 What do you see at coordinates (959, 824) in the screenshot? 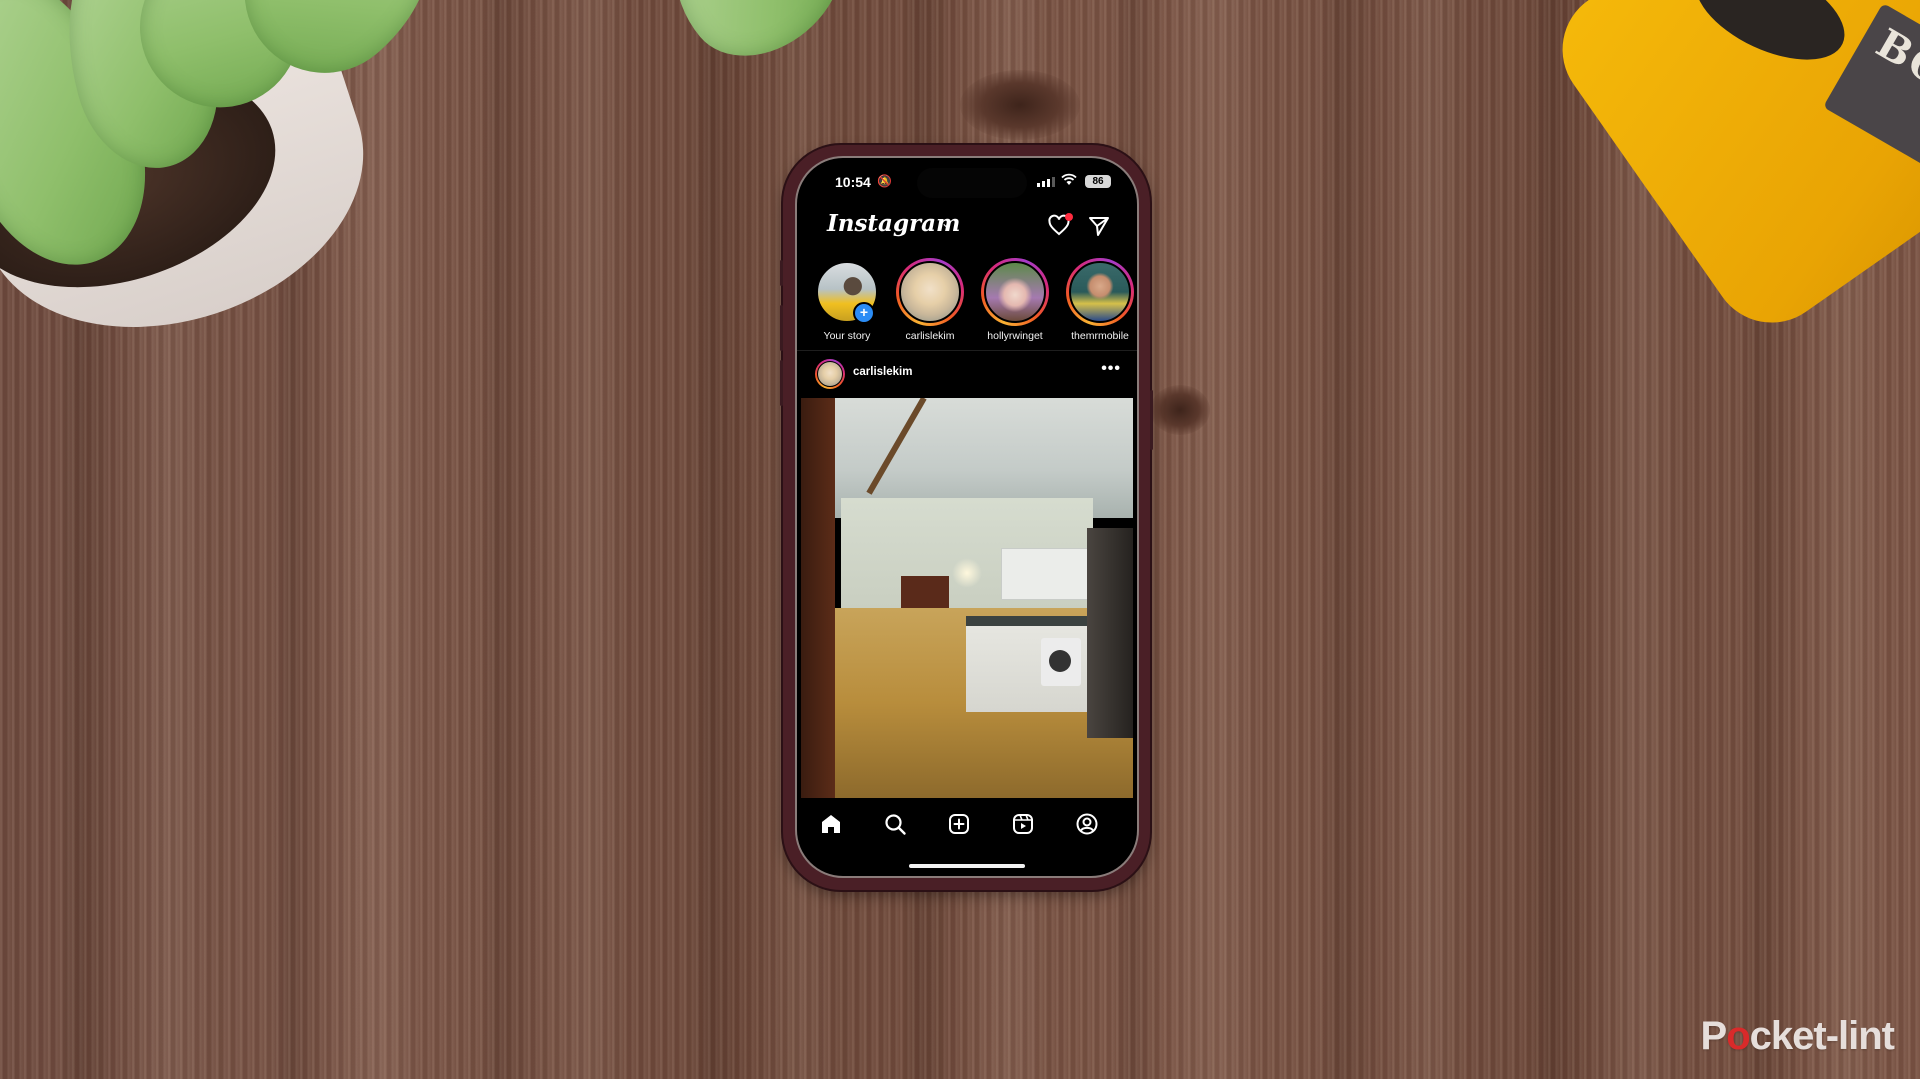
I see `plus-square-icon` at bounding box center [959, 824].